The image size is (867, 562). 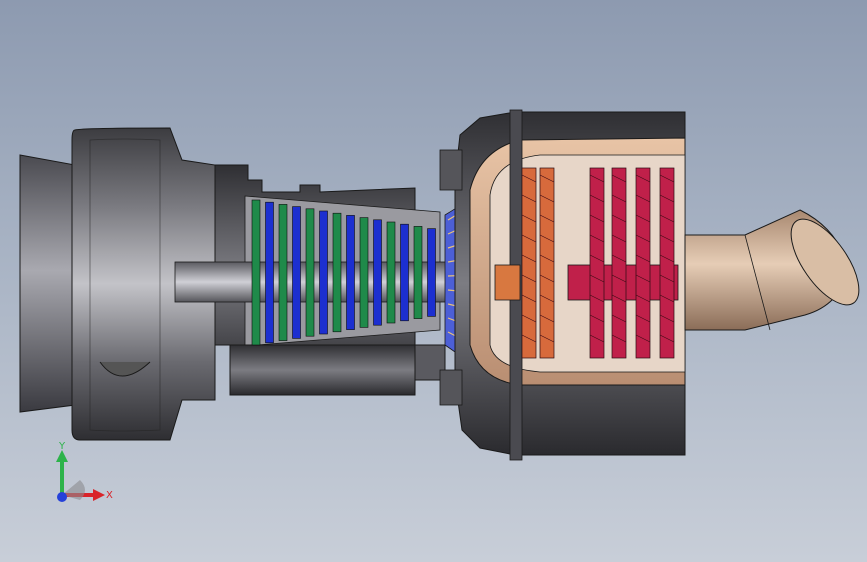 I want to click on z-axis-dot, so click(x=62, y=497).